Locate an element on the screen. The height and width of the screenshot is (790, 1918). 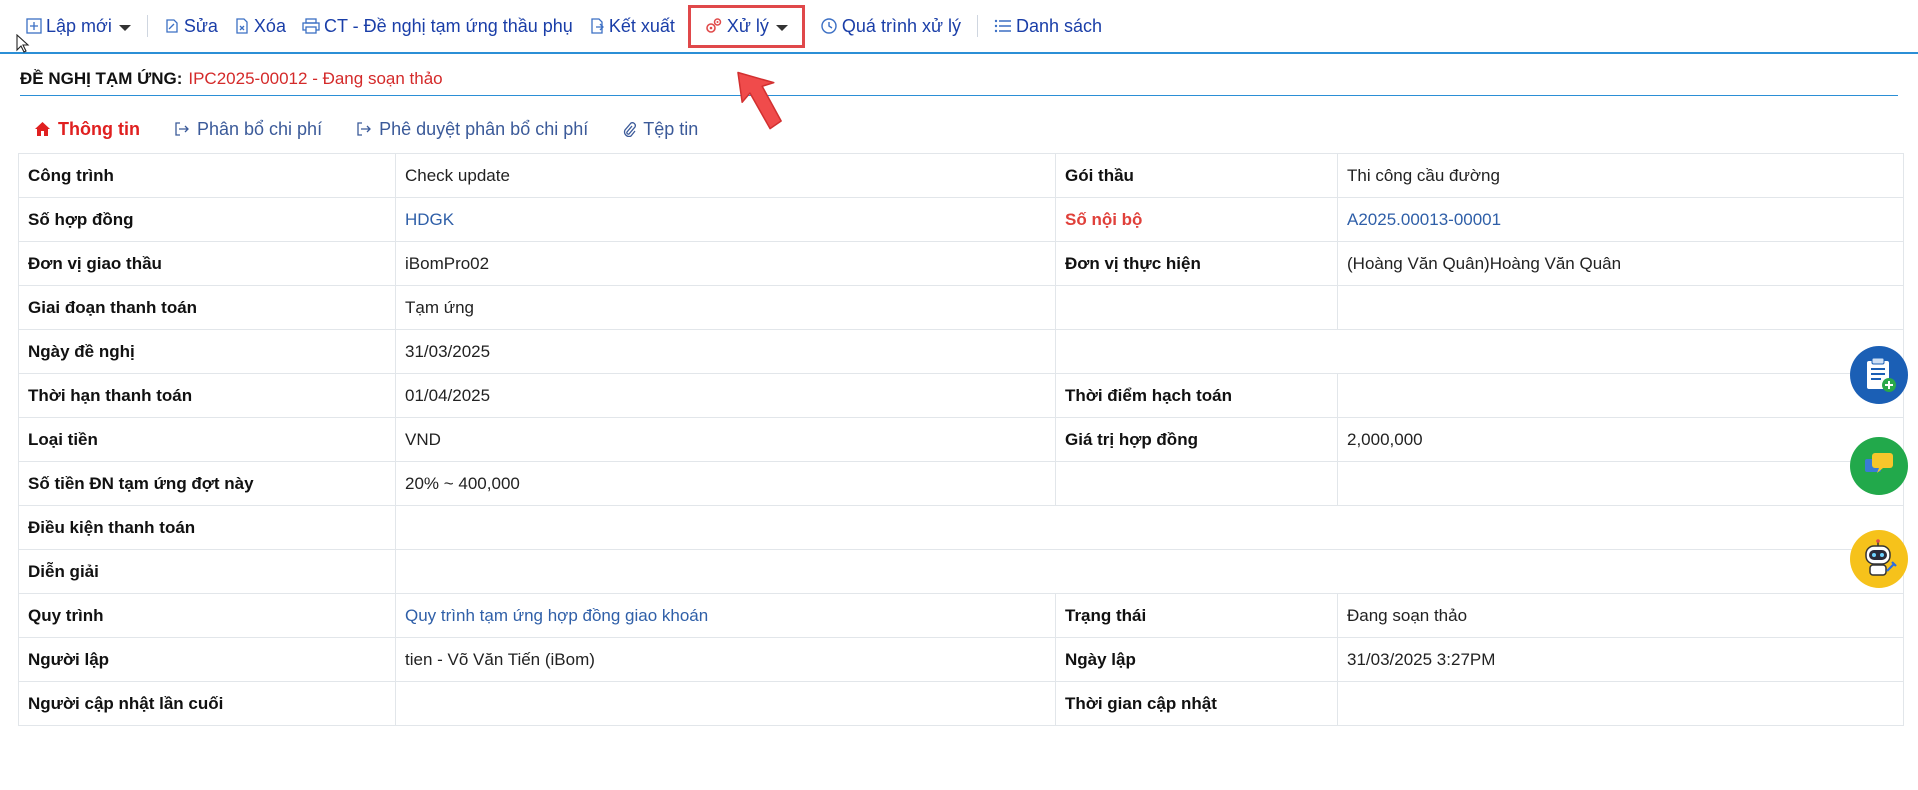
tab-cost-allocation-label: Phân bổ chi phí is located at coordinates (259, 128).